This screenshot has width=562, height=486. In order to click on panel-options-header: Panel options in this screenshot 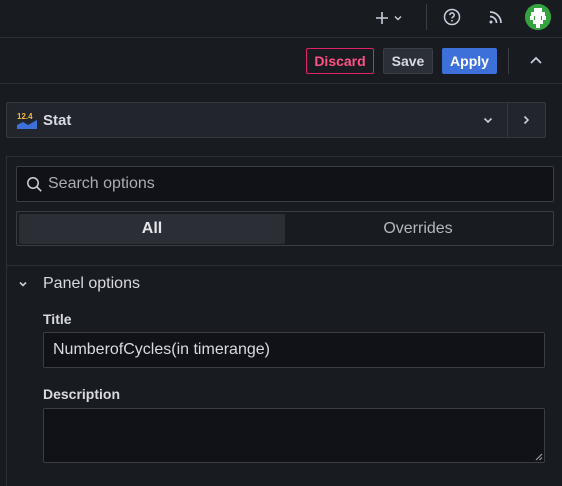, I will do `click(91, 284)`.